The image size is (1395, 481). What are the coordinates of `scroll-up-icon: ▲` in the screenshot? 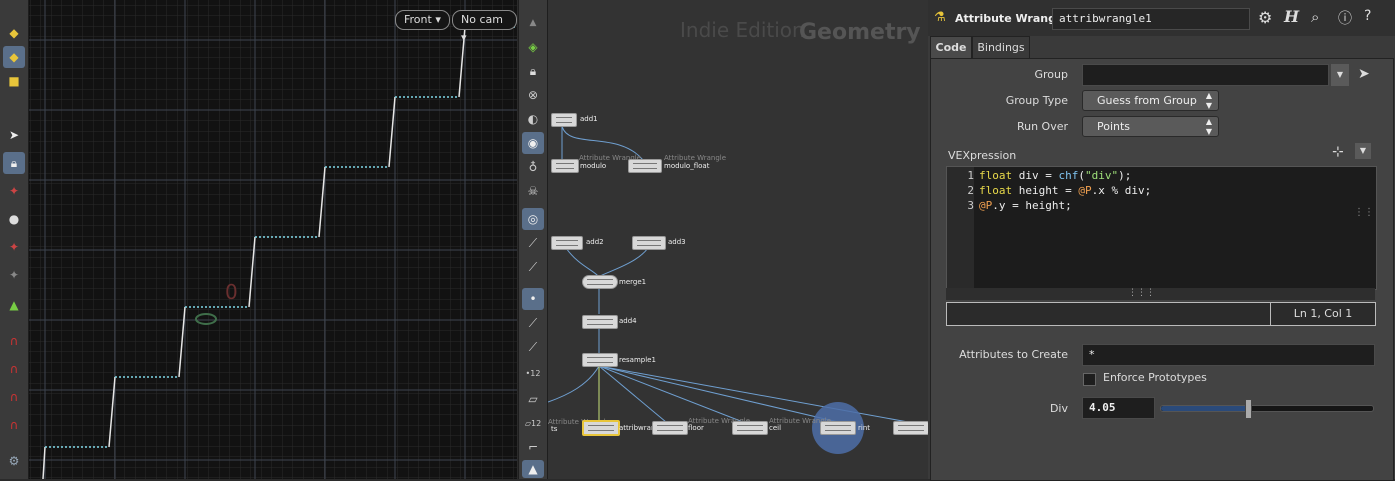 It's located at (533, 23).